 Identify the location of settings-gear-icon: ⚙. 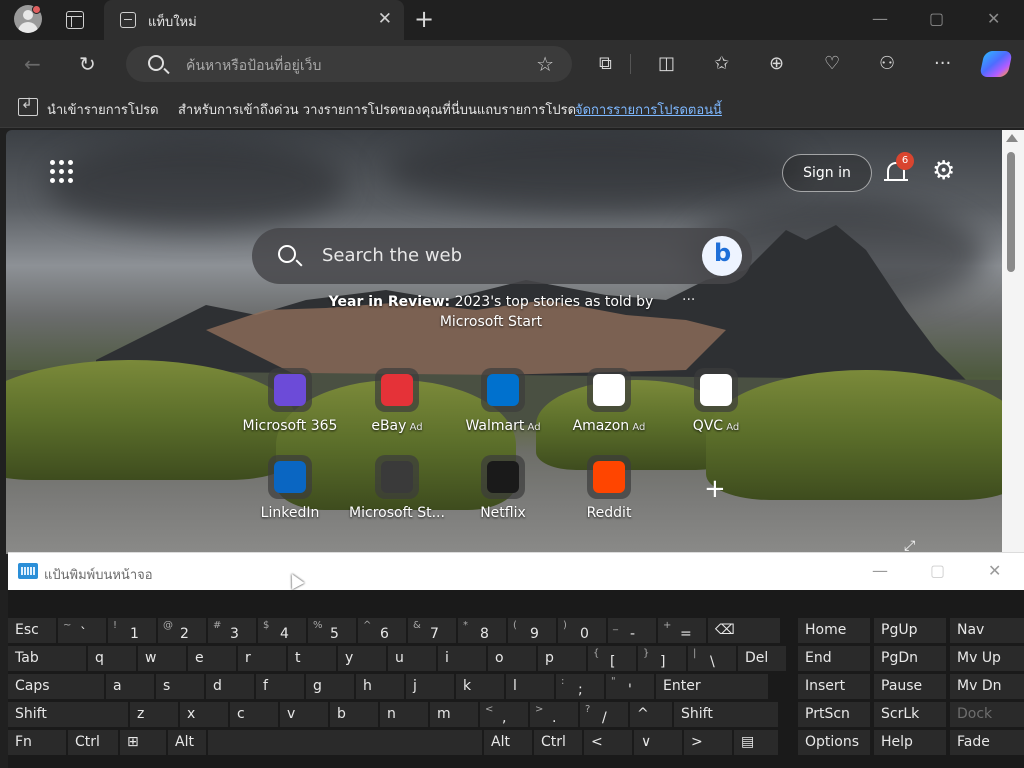
(943, 171).